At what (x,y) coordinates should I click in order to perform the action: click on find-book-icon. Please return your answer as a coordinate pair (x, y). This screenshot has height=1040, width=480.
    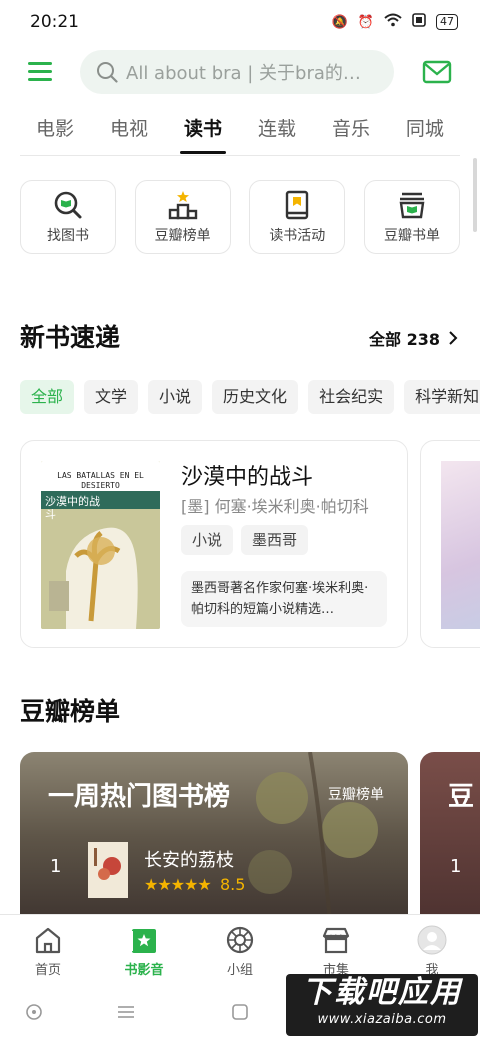
    Looking at the image, I should click on (68, 205).